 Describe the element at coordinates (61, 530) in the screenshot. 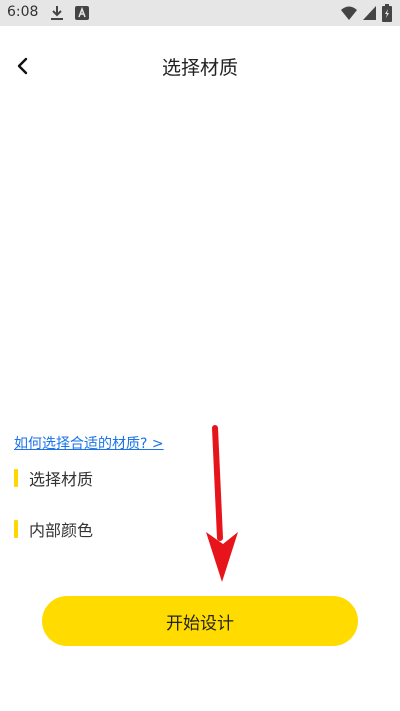

I see `section-label: 内部颜色` at that location.